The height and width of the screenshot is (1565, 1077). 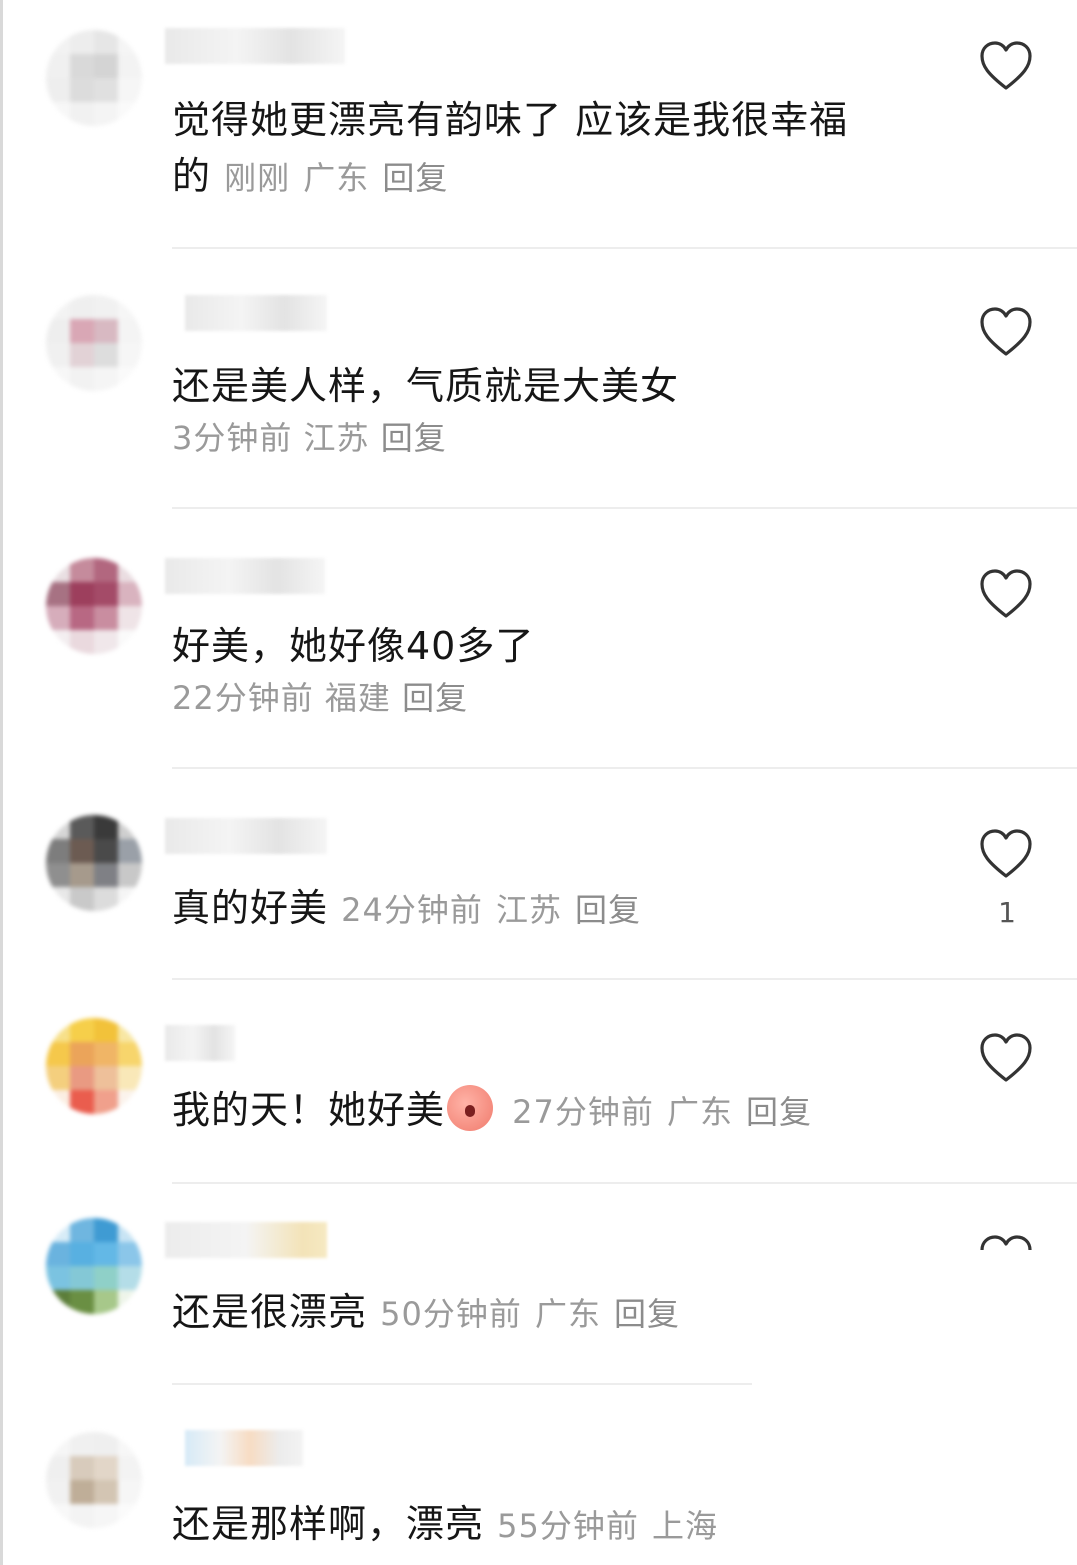 I want to click on comment-time: 22分钟前, so click(x=243, y=698).